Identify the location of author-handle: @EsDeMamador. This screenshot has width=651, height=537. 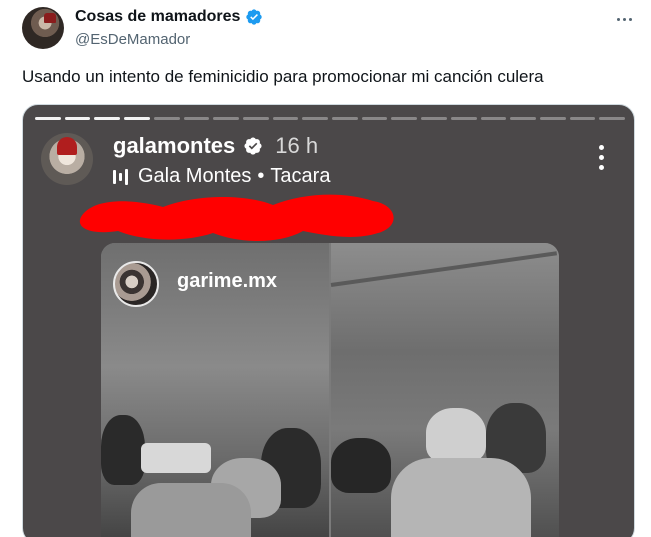
(132, 39).